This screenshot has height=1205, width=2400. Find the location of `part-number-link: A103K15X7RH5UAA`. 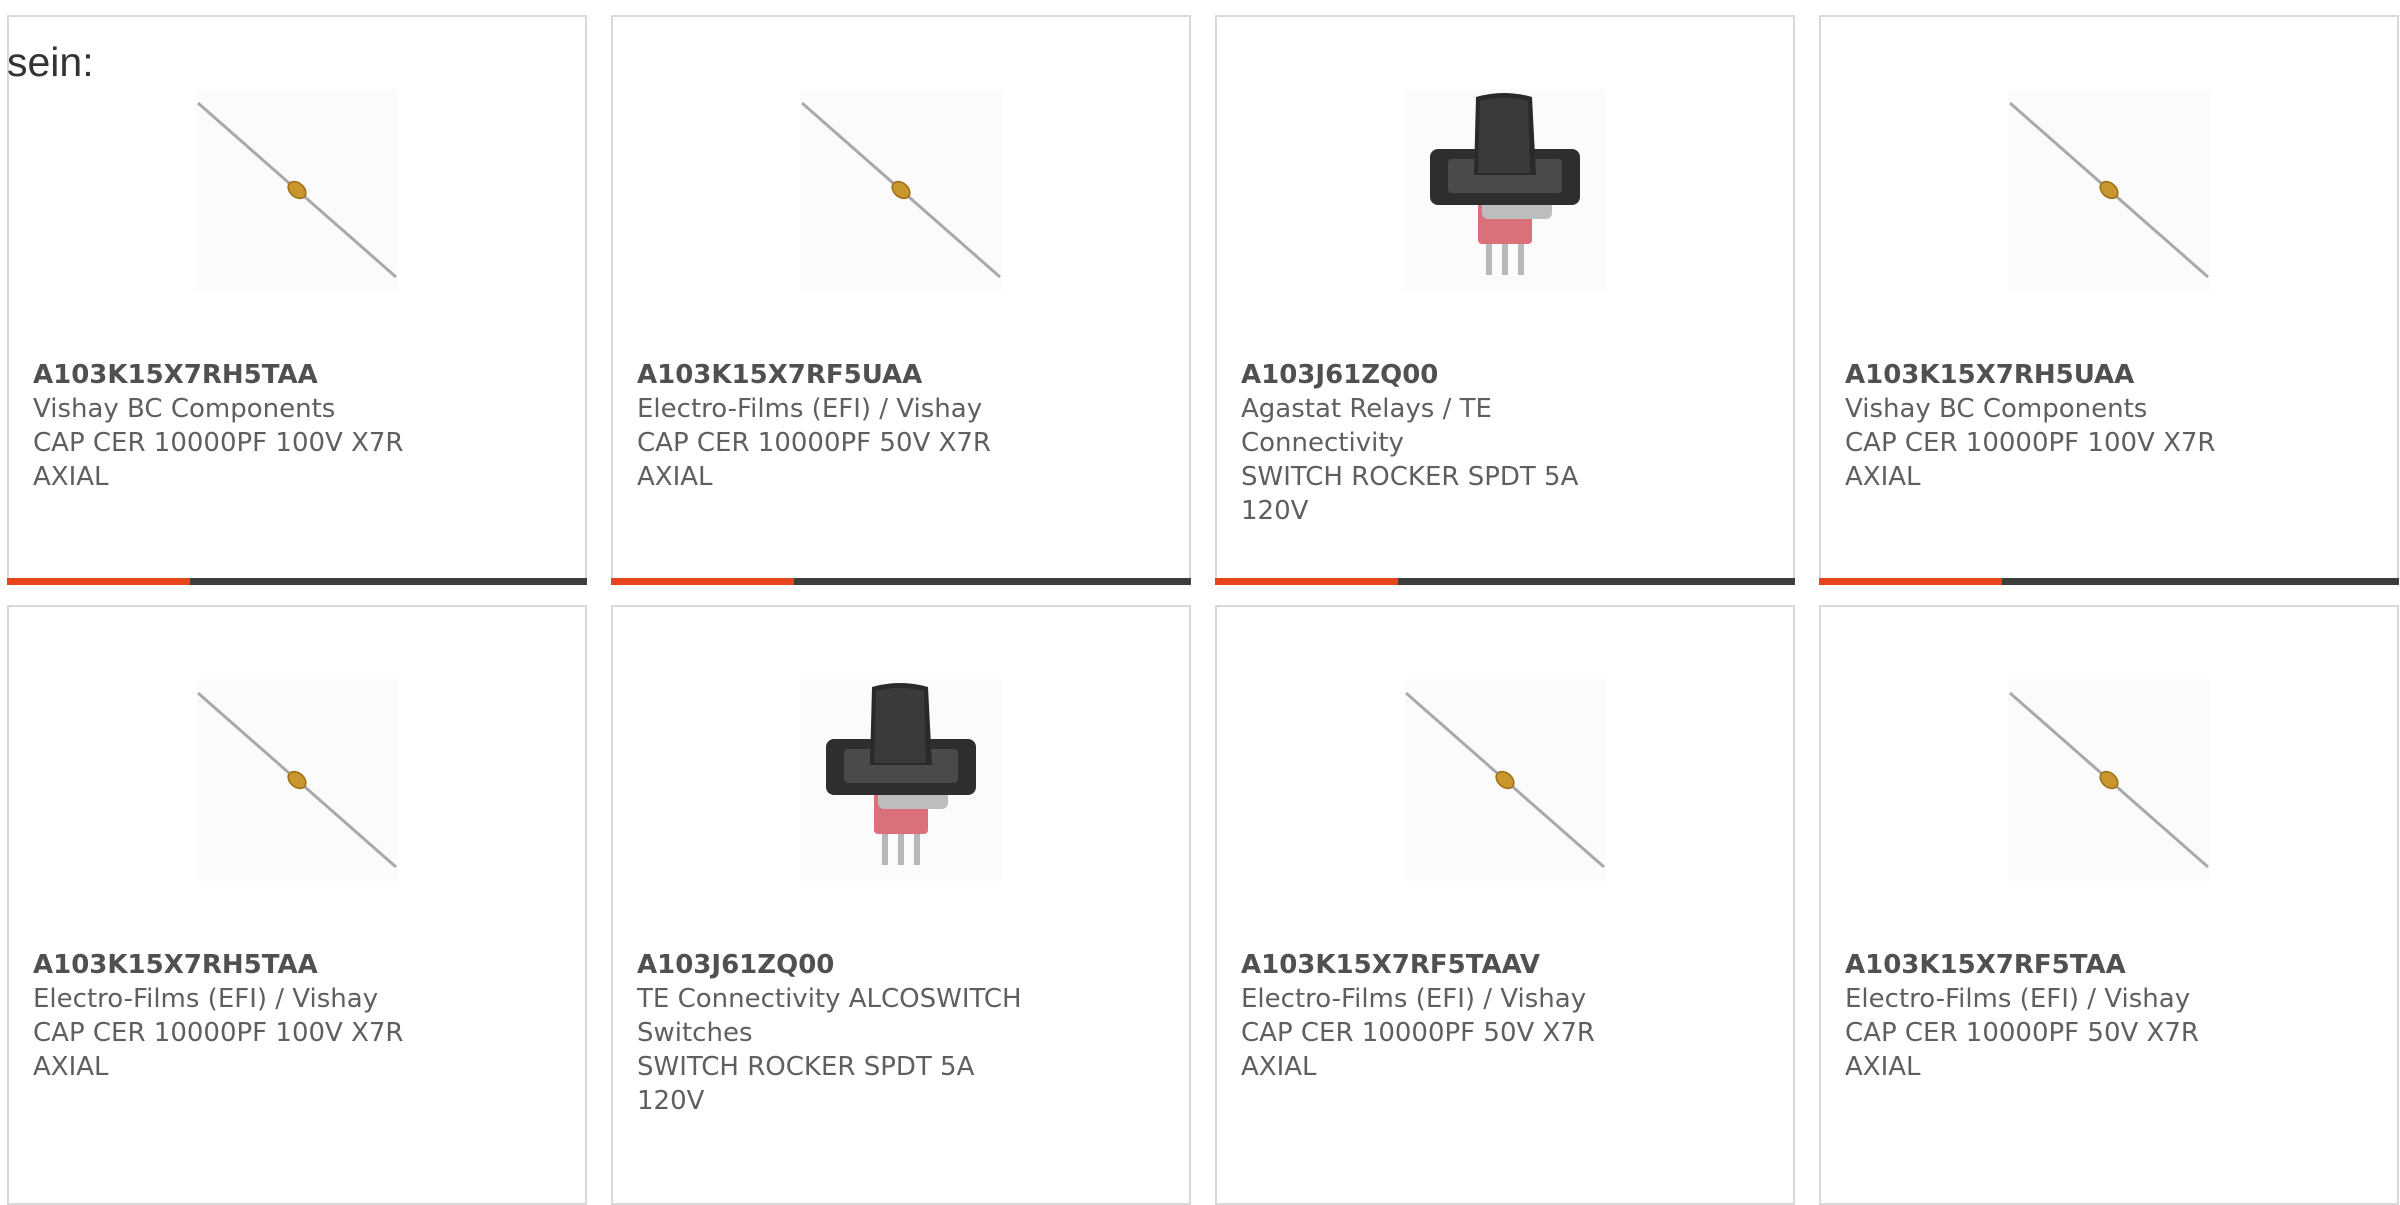

part-number-link: A103K15X7RH5UAA is located at coordinates (2045, 375).